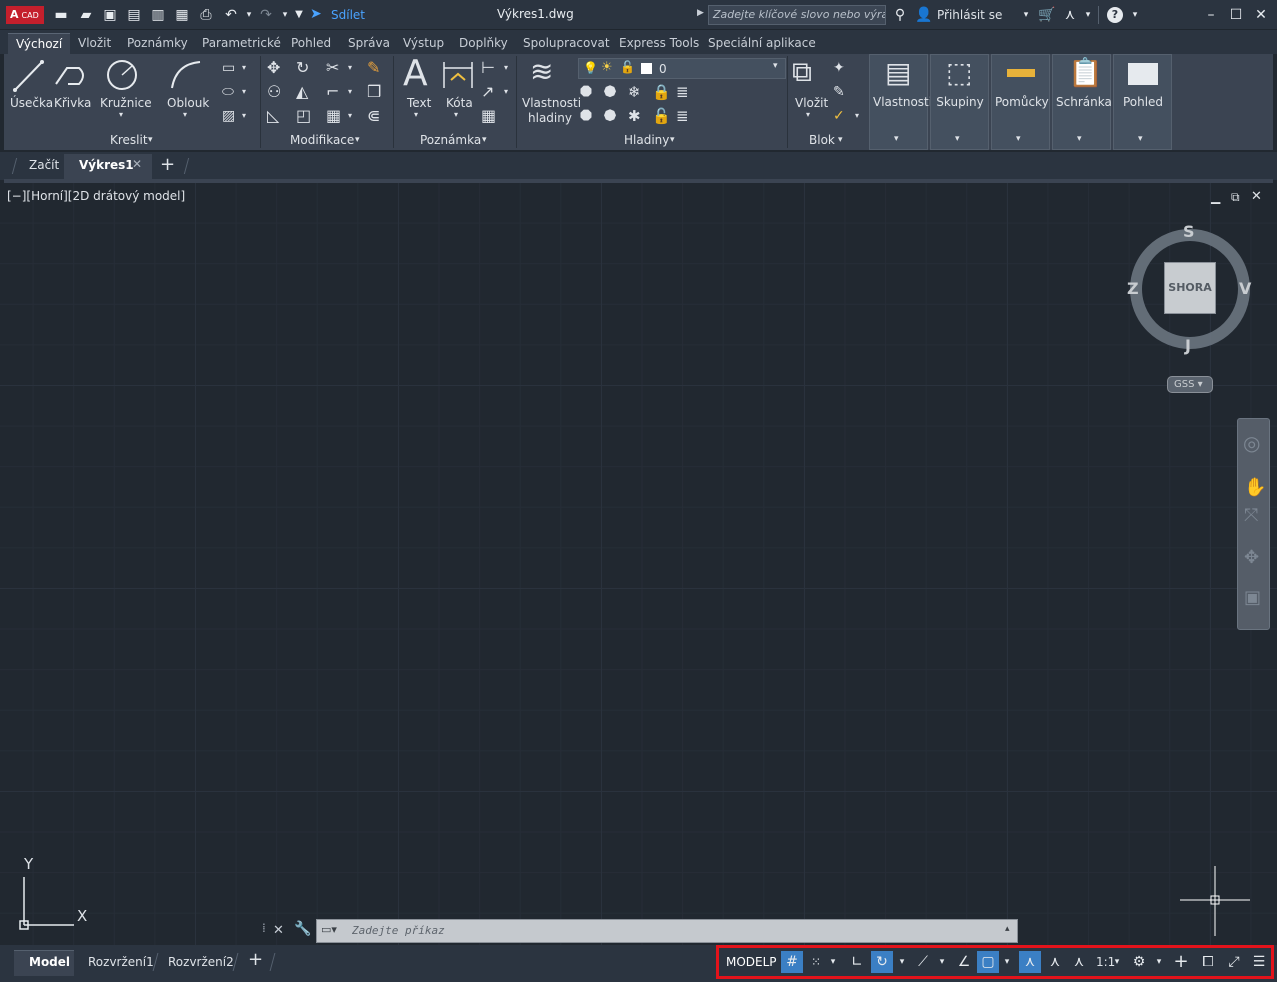  I want to click on search-expand-icon: ▶, so click(700, 13).